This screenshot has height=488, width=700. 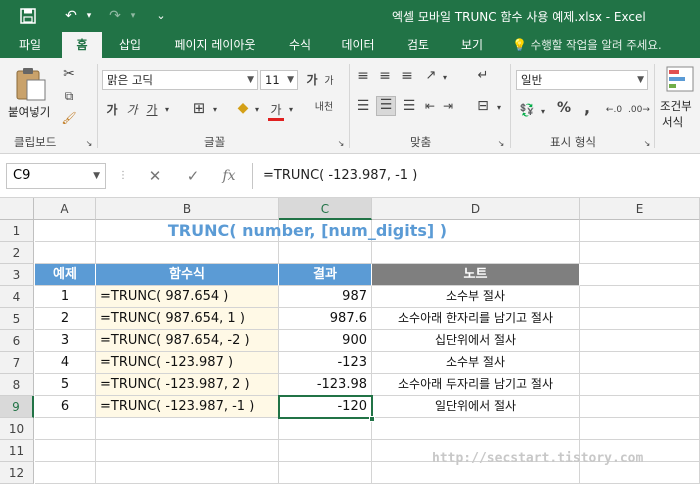 What do you see at coordinates (65, 297) in the screenshot?
I see `table-row-1-example: 1` at bounding box center [65, 297].